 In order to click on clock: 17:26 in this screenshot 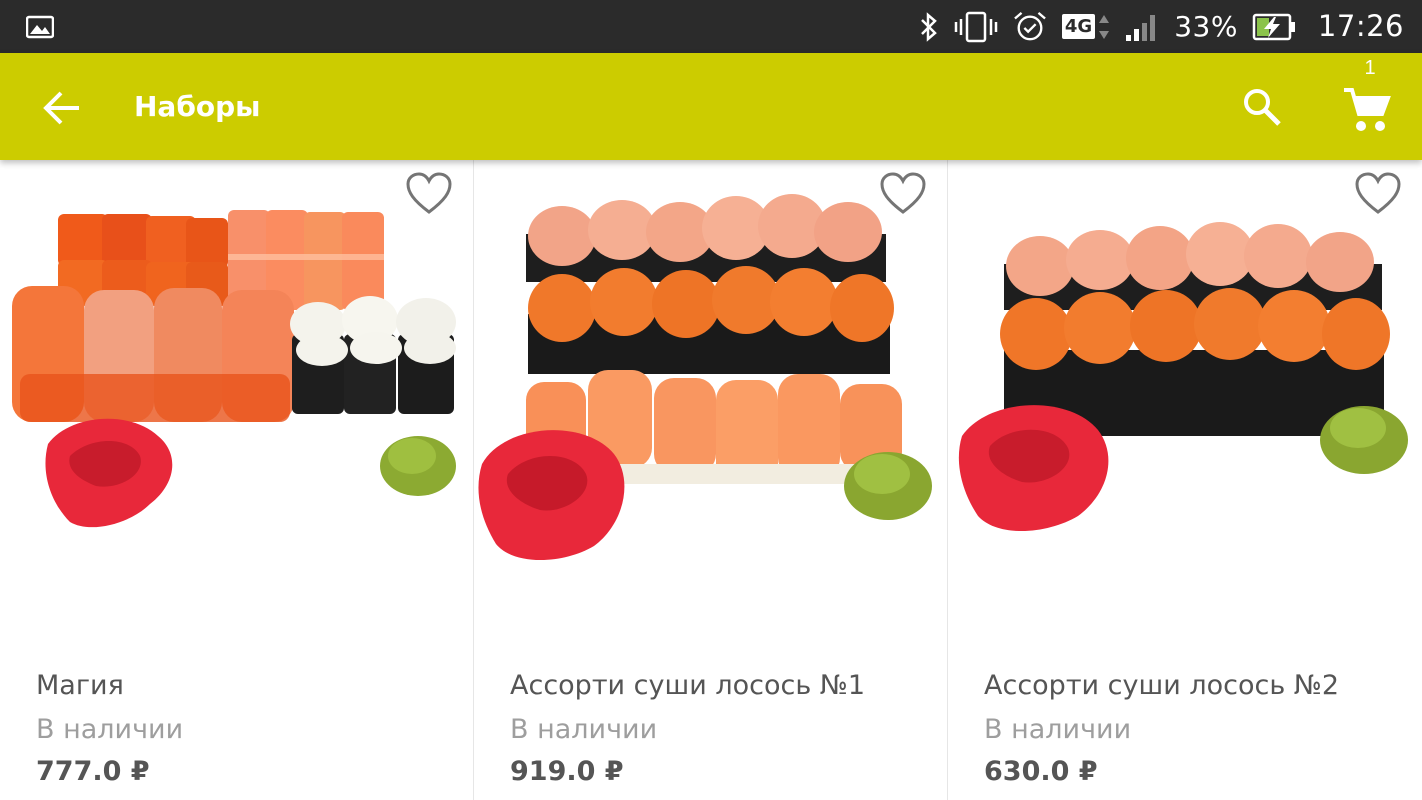, I will do `click(1360, 26)`.